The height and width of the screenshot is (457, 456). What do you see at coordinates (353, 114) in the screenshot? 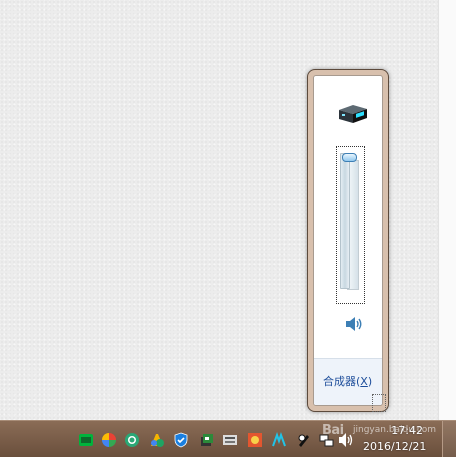
I see `speaker-device-icon` at bounding box center [353, 114].